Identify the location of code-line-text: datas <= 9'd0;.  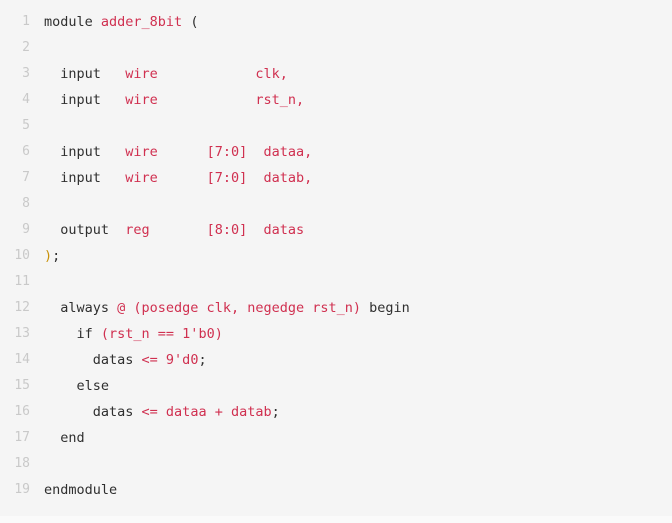
(125, 360).